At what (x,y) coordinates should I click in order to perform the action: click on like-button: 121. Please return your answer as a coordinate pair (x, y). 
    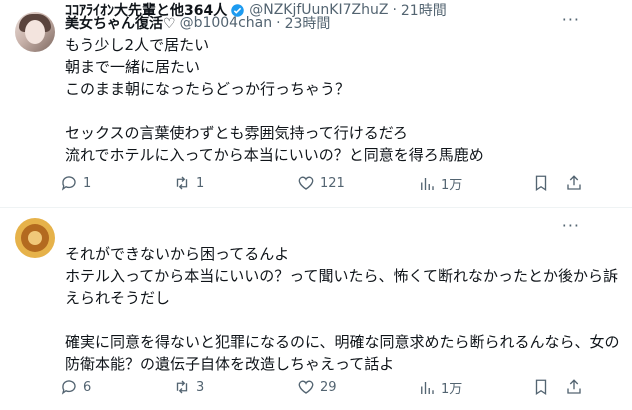
    Looking at the image, I should click on (321, 183).